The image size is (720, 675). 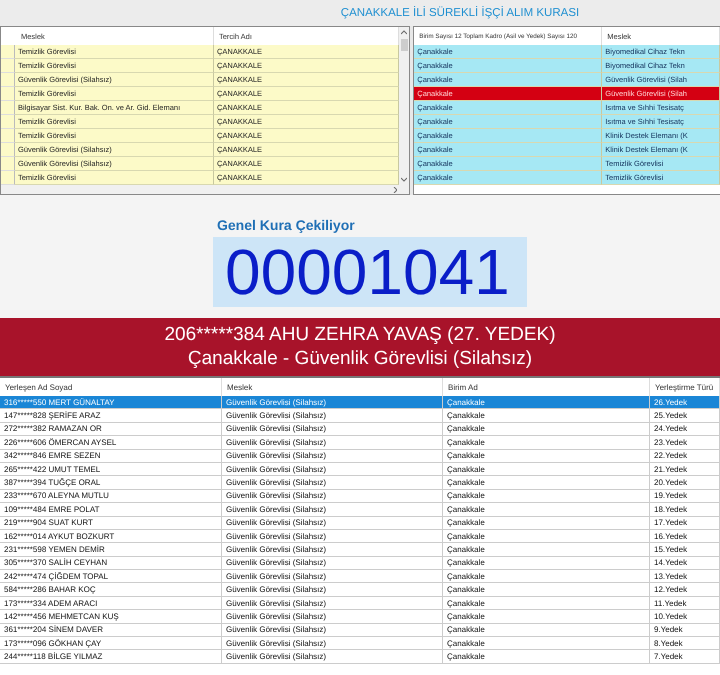 What do you see at coordinates (685, 416) in the screenshot?
I see `table-cell: 25.Yedek` at bounding box center [685, 416].